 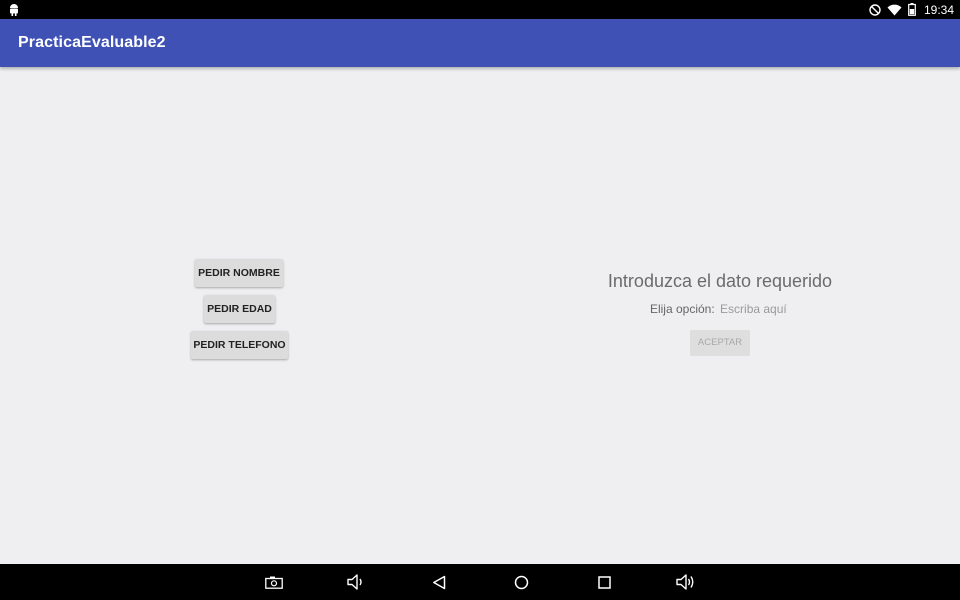 What do you see at coordinates (239, 273) in the screenshot?
I see `pedir-nombre-button: PEDIR NOMBRE` at bounding box center [239, 273].